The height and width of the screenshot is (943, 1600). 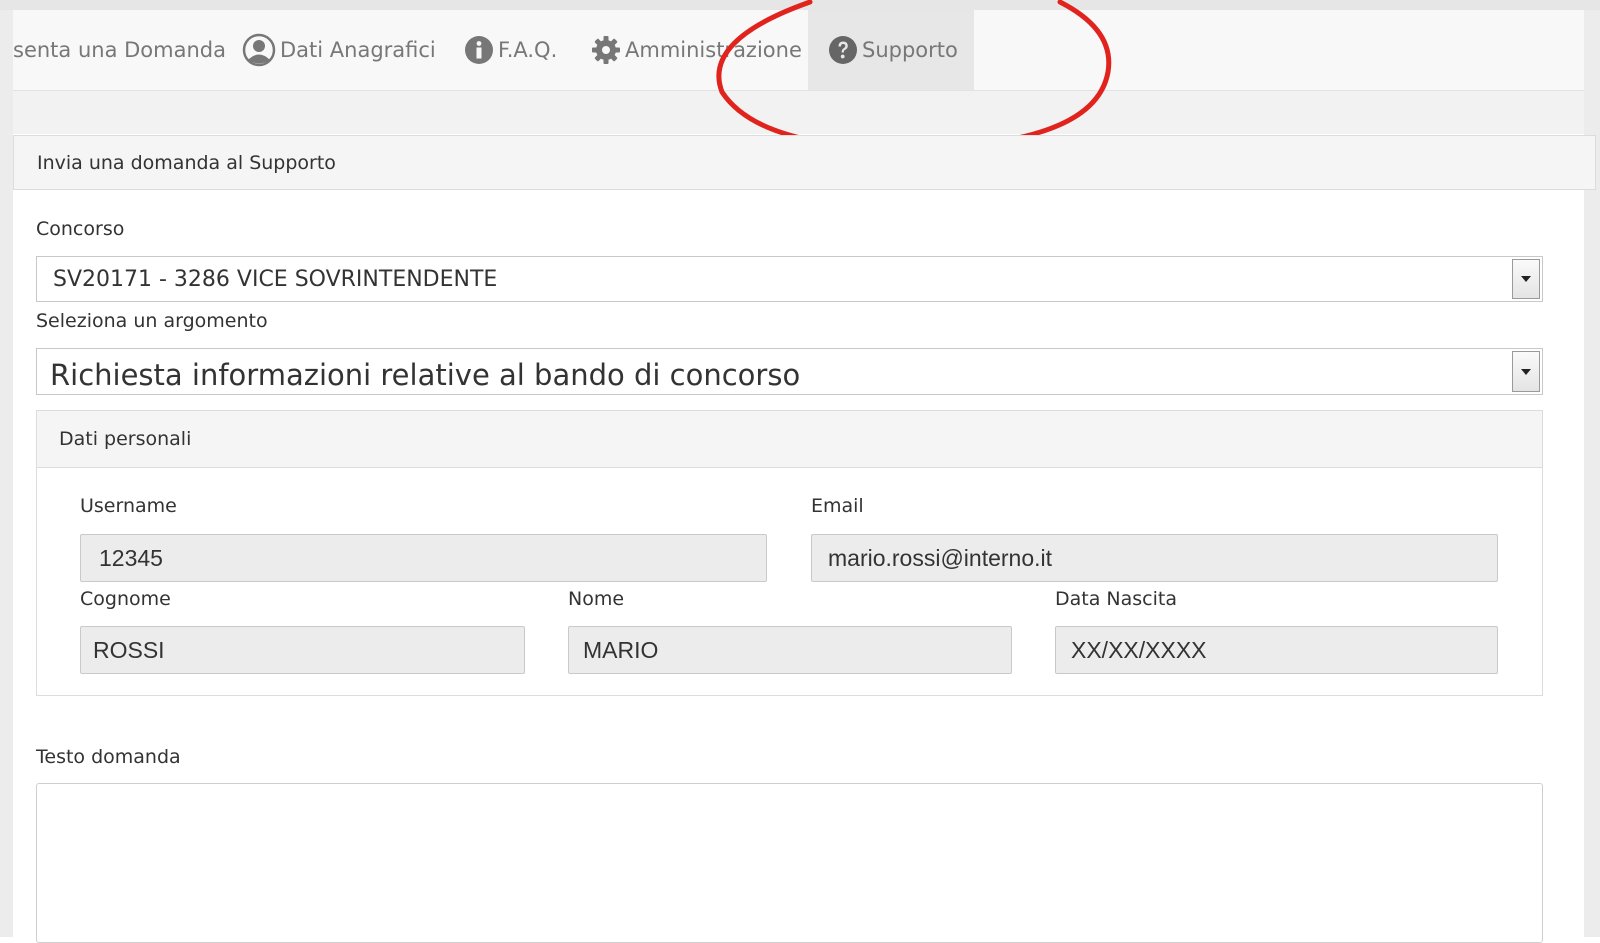 I want to click on nav-item-dati-anagrafici: Dati Anagrafici, so click(x=339, y=50).